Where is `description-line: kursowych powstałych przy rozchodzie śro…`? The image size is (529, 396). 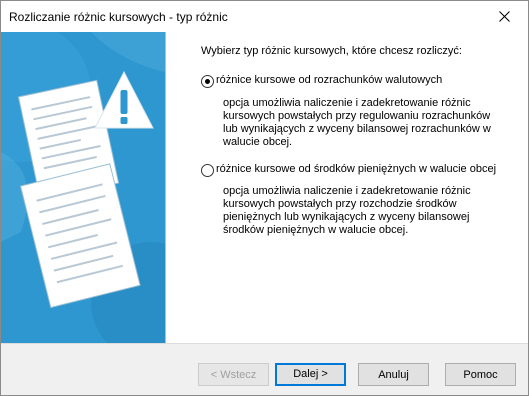
description-line: kursowych powstałych przy rozchodzie śro… is located at coordinates (340, 204).